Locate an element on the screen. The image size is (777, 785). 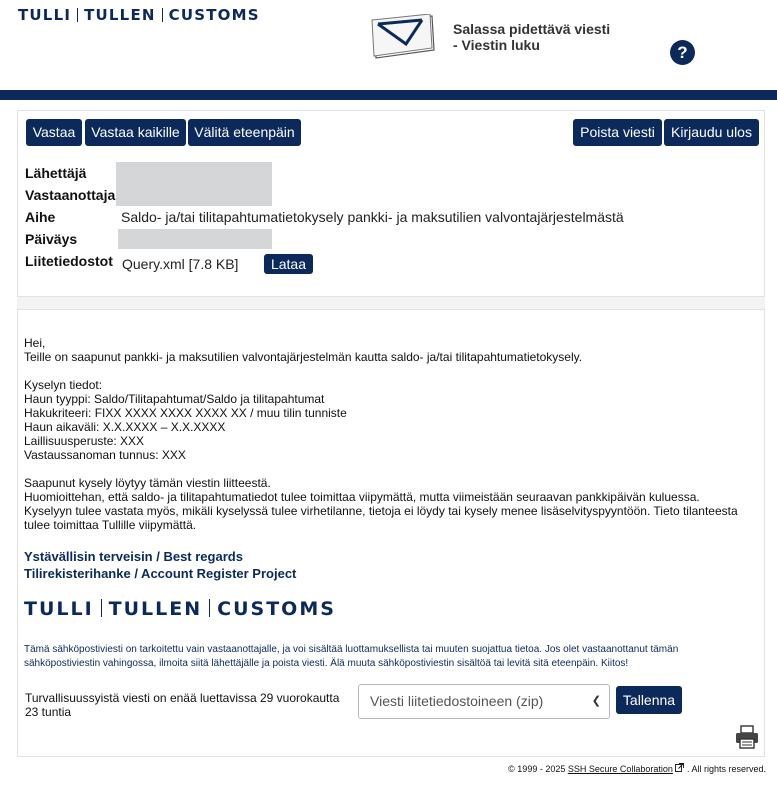
page-title: Salassa pidettävä viesti - Viestin luku is located at coordinates (532, 37).